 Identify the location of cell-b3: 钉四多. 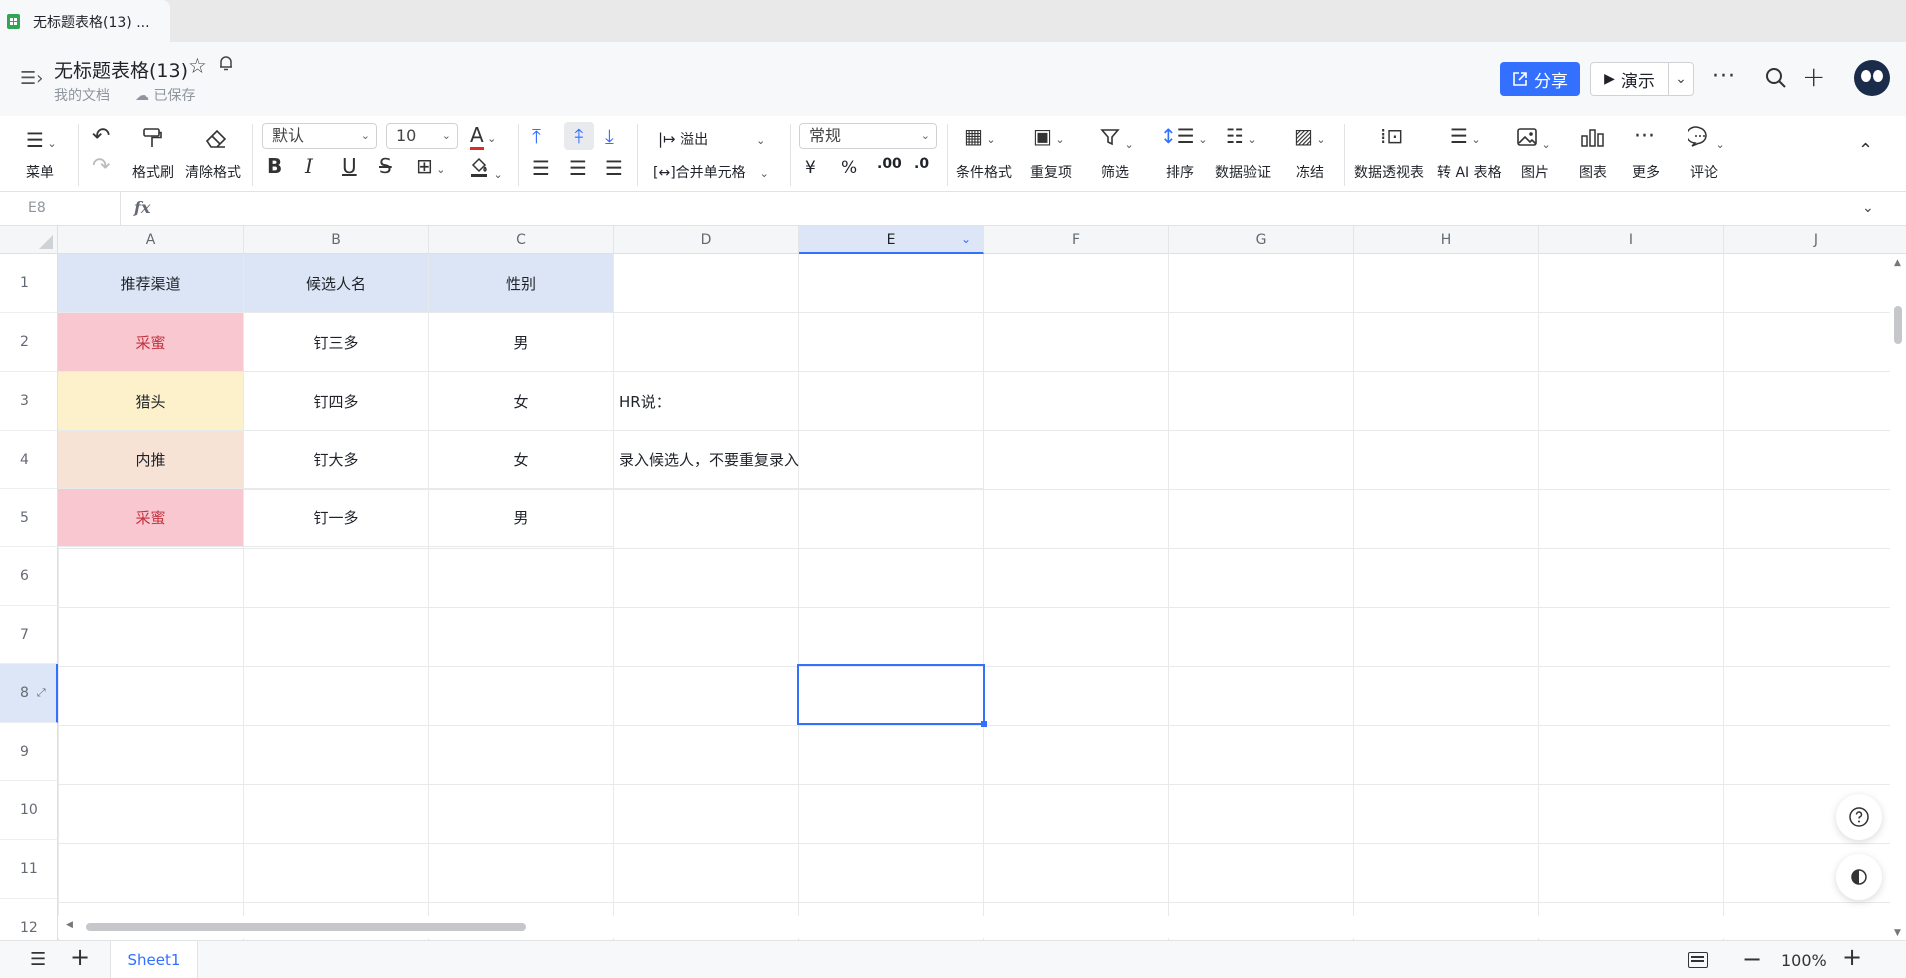
(336, 401).